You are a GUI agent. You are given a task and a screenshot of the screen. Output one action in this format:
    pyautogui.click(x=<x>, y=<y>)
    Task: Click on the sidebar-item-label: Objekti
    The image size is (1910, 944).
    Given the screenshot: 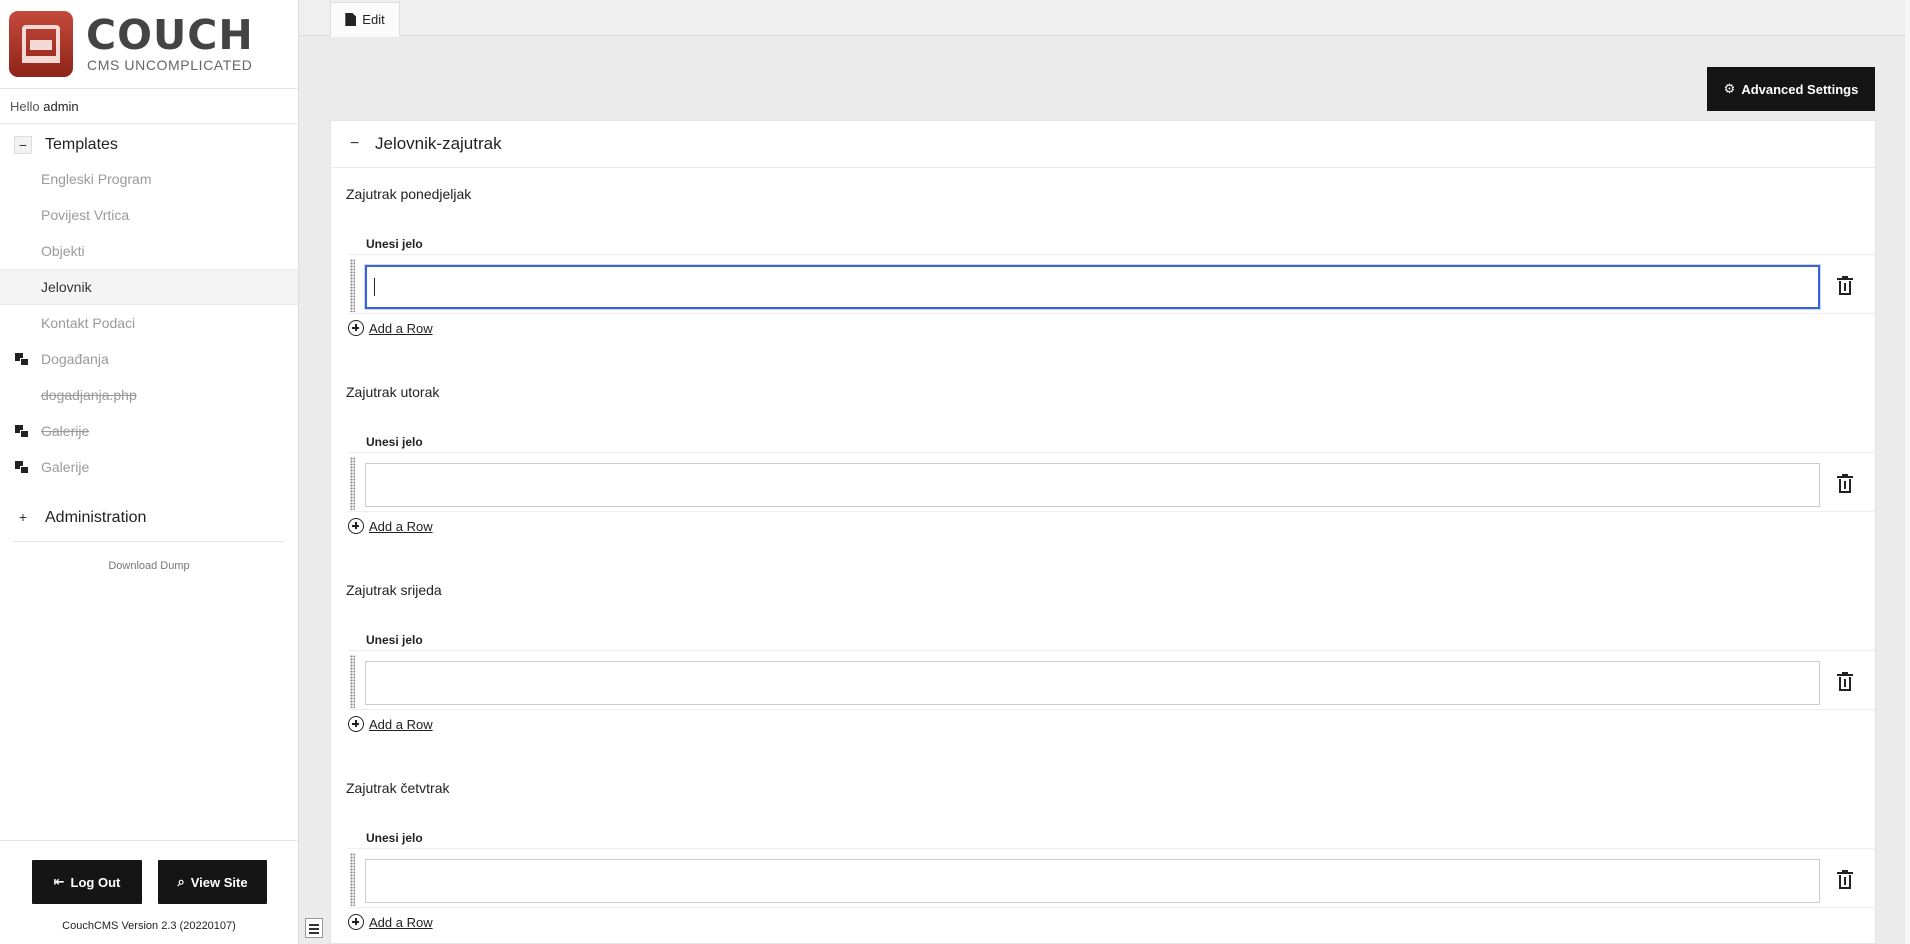 What is the action you would take?
    pyautogui.click(x=63, y=251)
    